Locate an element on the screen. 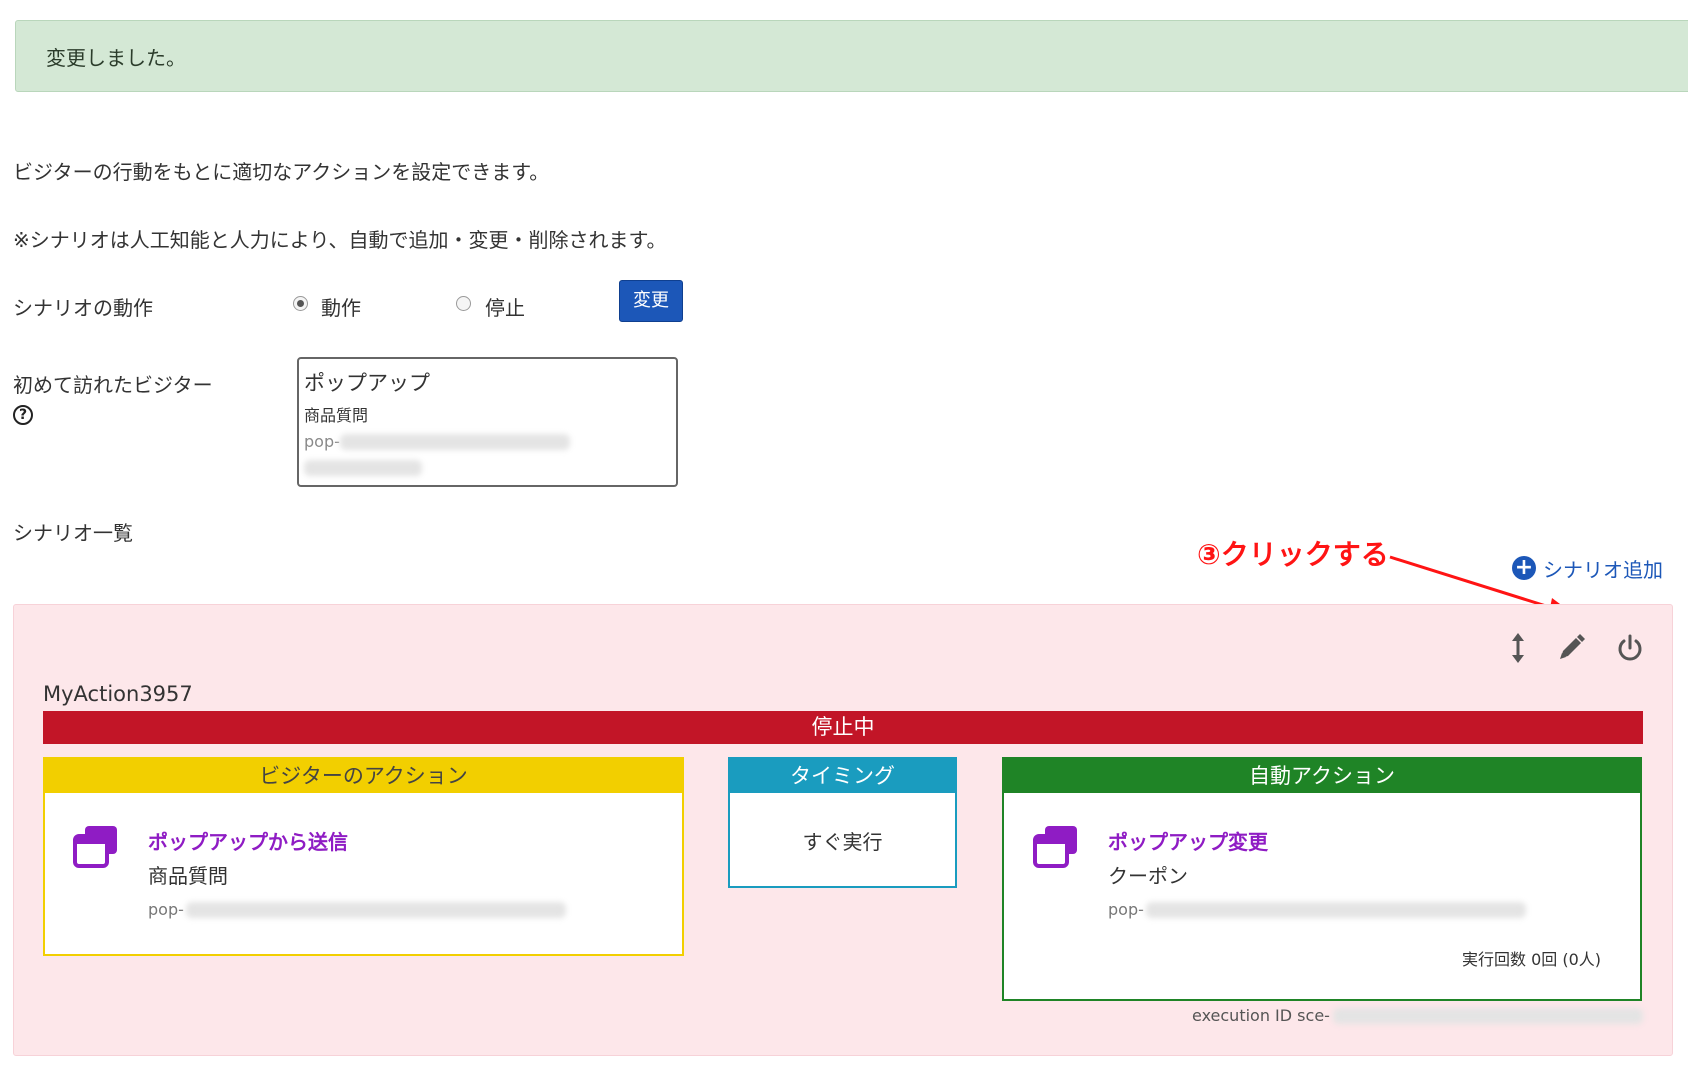 Image resolution: width=1688 pixels, height=1066 pixels. first-visitor-box-id: pop- is located at coordinates (322, 441).